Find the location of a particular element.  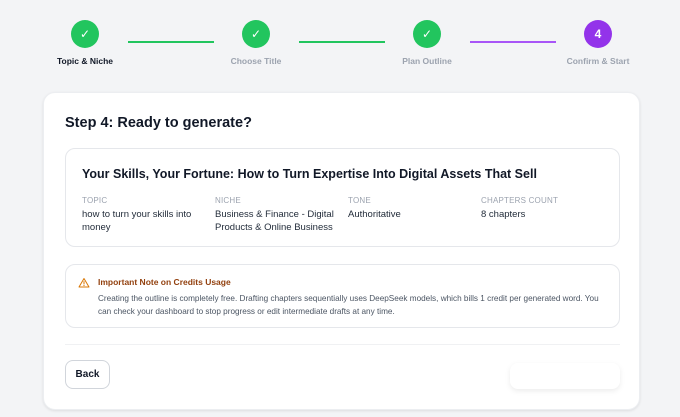

step-confirm-start: 4 Confirm & Start is located at coordinates (598, 43).